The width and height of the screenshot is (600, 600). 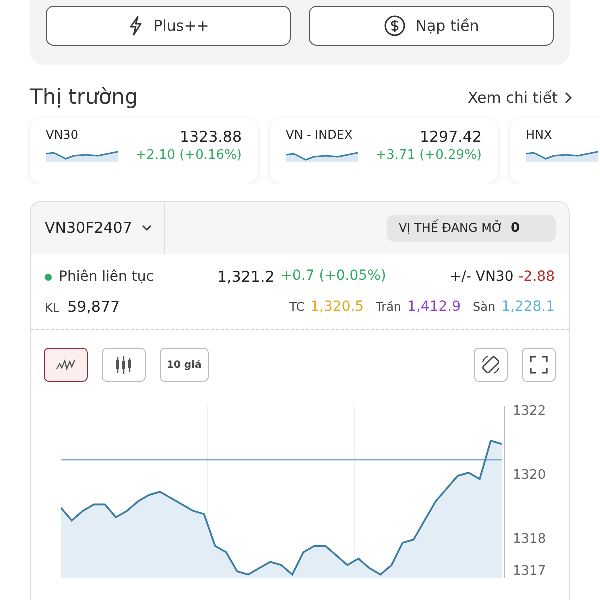 What do you see at coordinates (482, 277) in the screenshot?
I see `basis-label: +/- VN30` at bounding box center [482, 277].